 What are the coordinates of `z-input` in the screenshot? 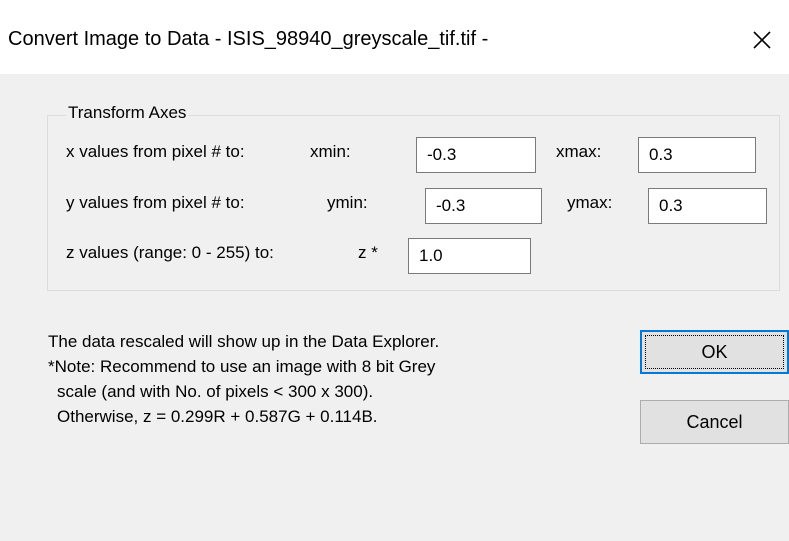 It's located at (469, 256).